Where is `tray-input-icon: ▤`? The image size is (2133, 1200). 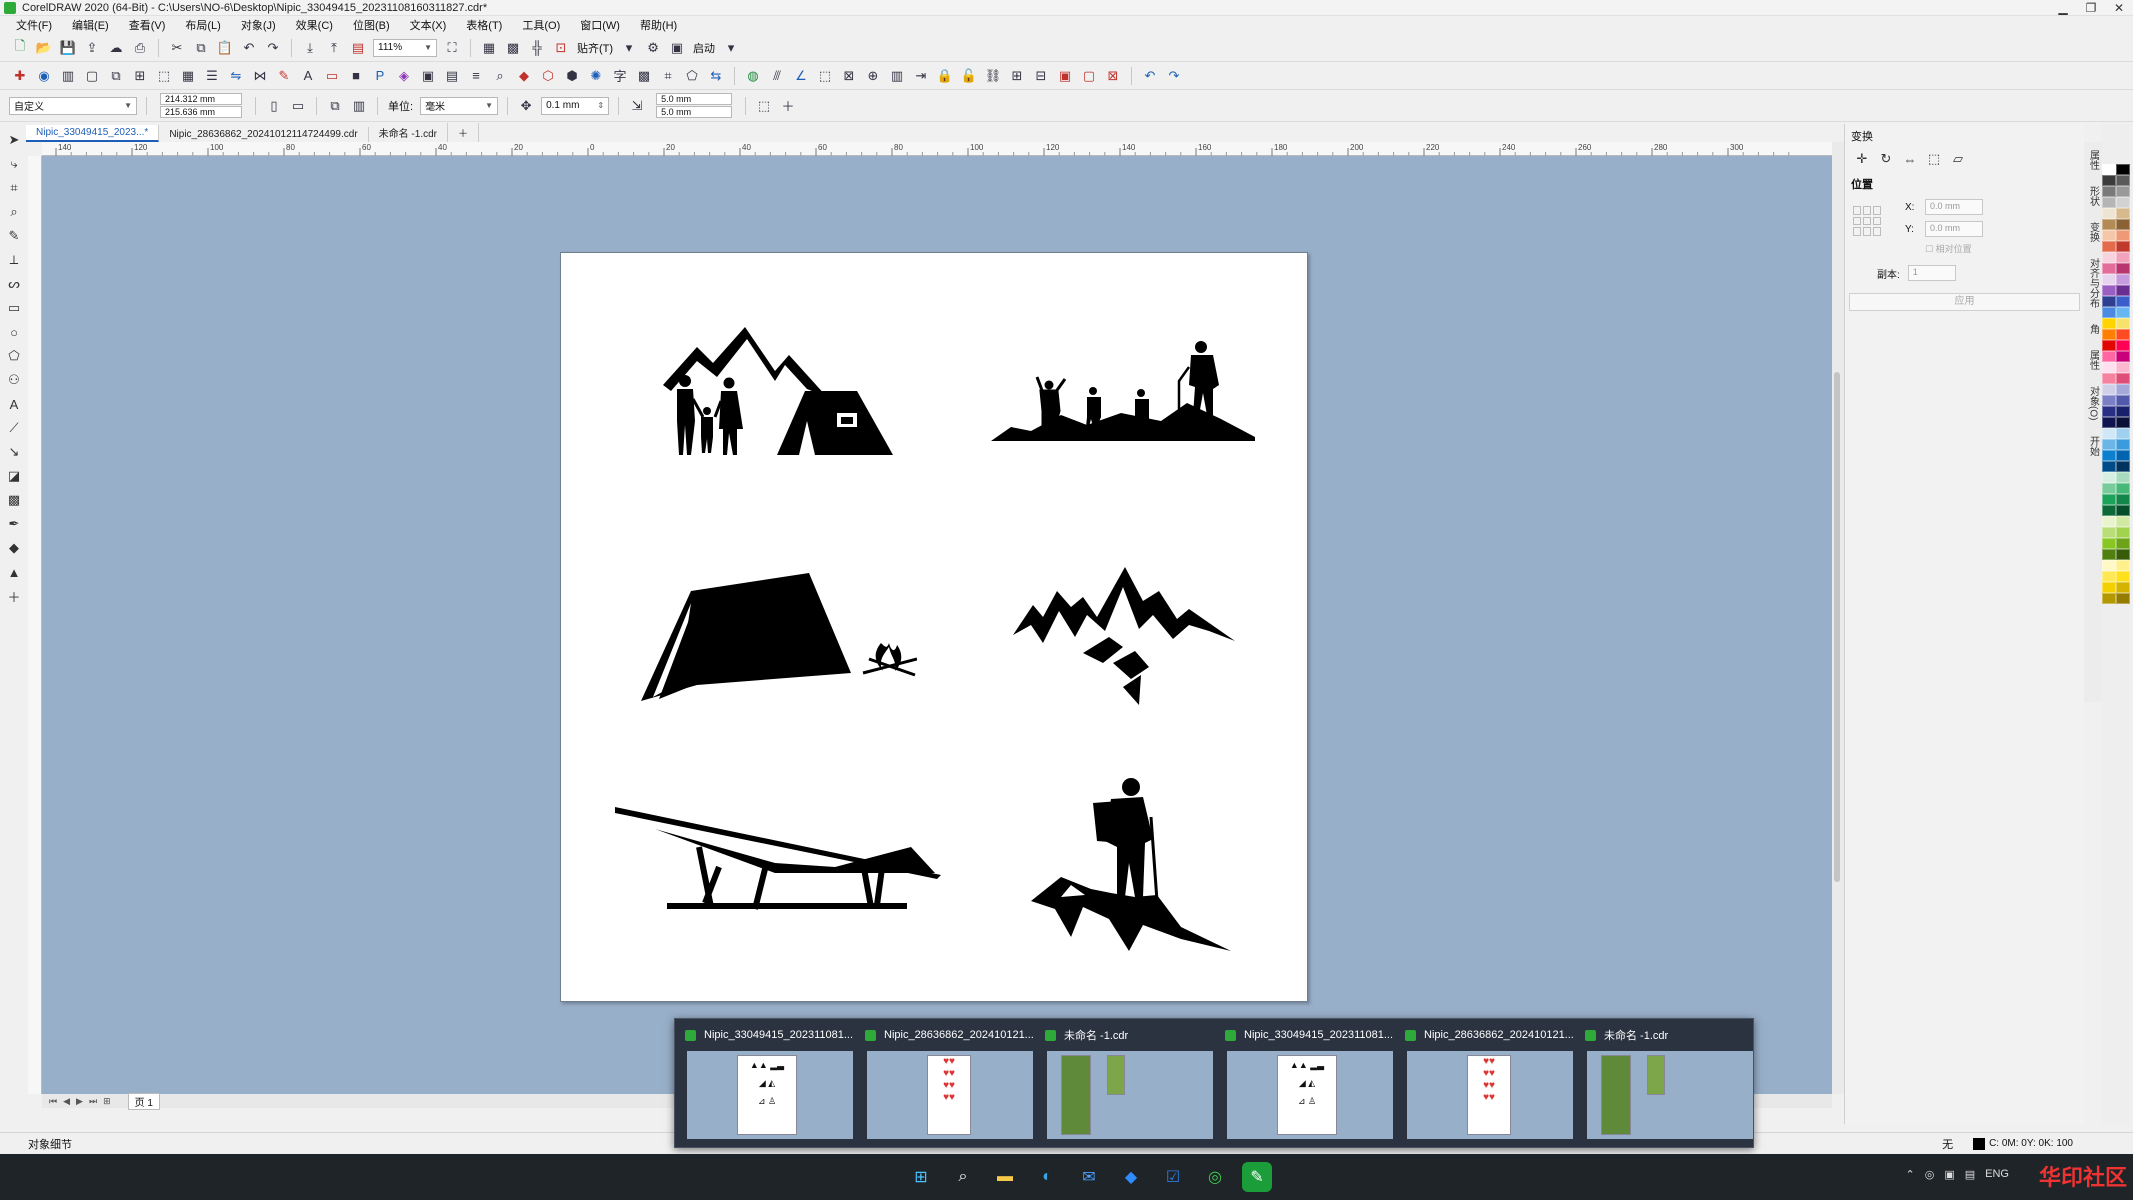
tray-input-icon: ▤ is located at coordinates (1970, 1174).